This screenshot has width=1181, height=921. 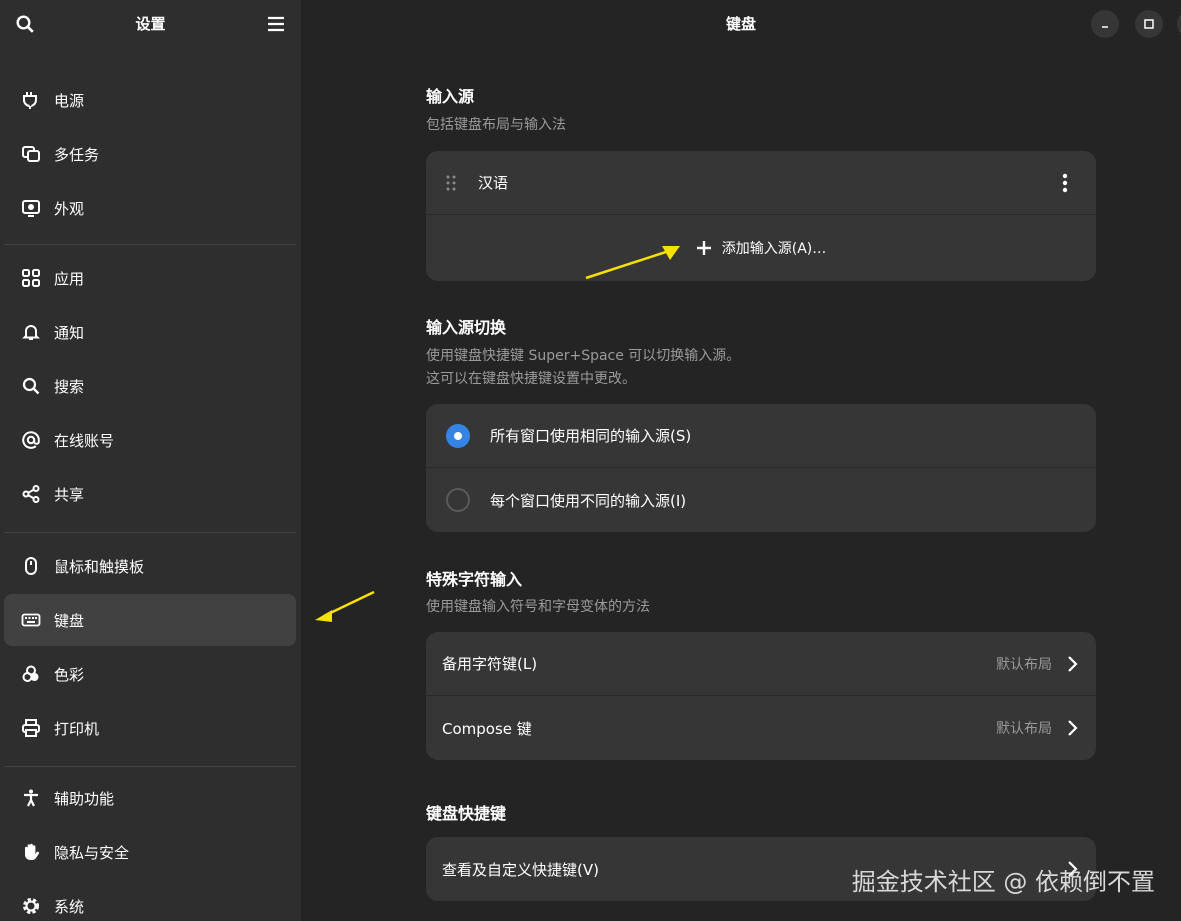 What do you see at coordinates (588, 500) in the screenshot?
I see `radio-label: 每个窗口使用不同的输入源(I)` at bounding box center [588, 500].